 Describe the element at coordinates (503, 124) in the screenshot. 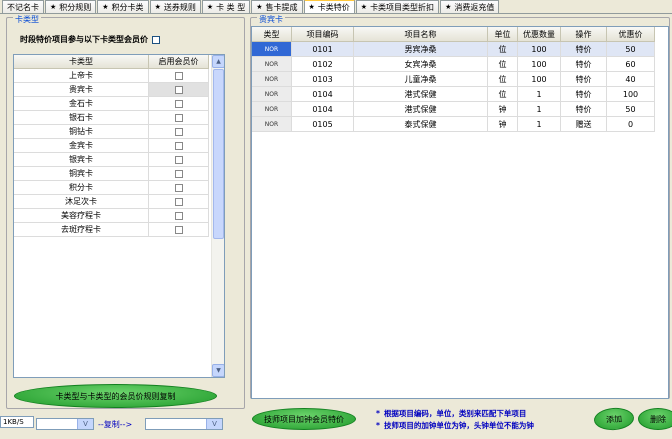

I see `unit-cell: 钟` at that location.